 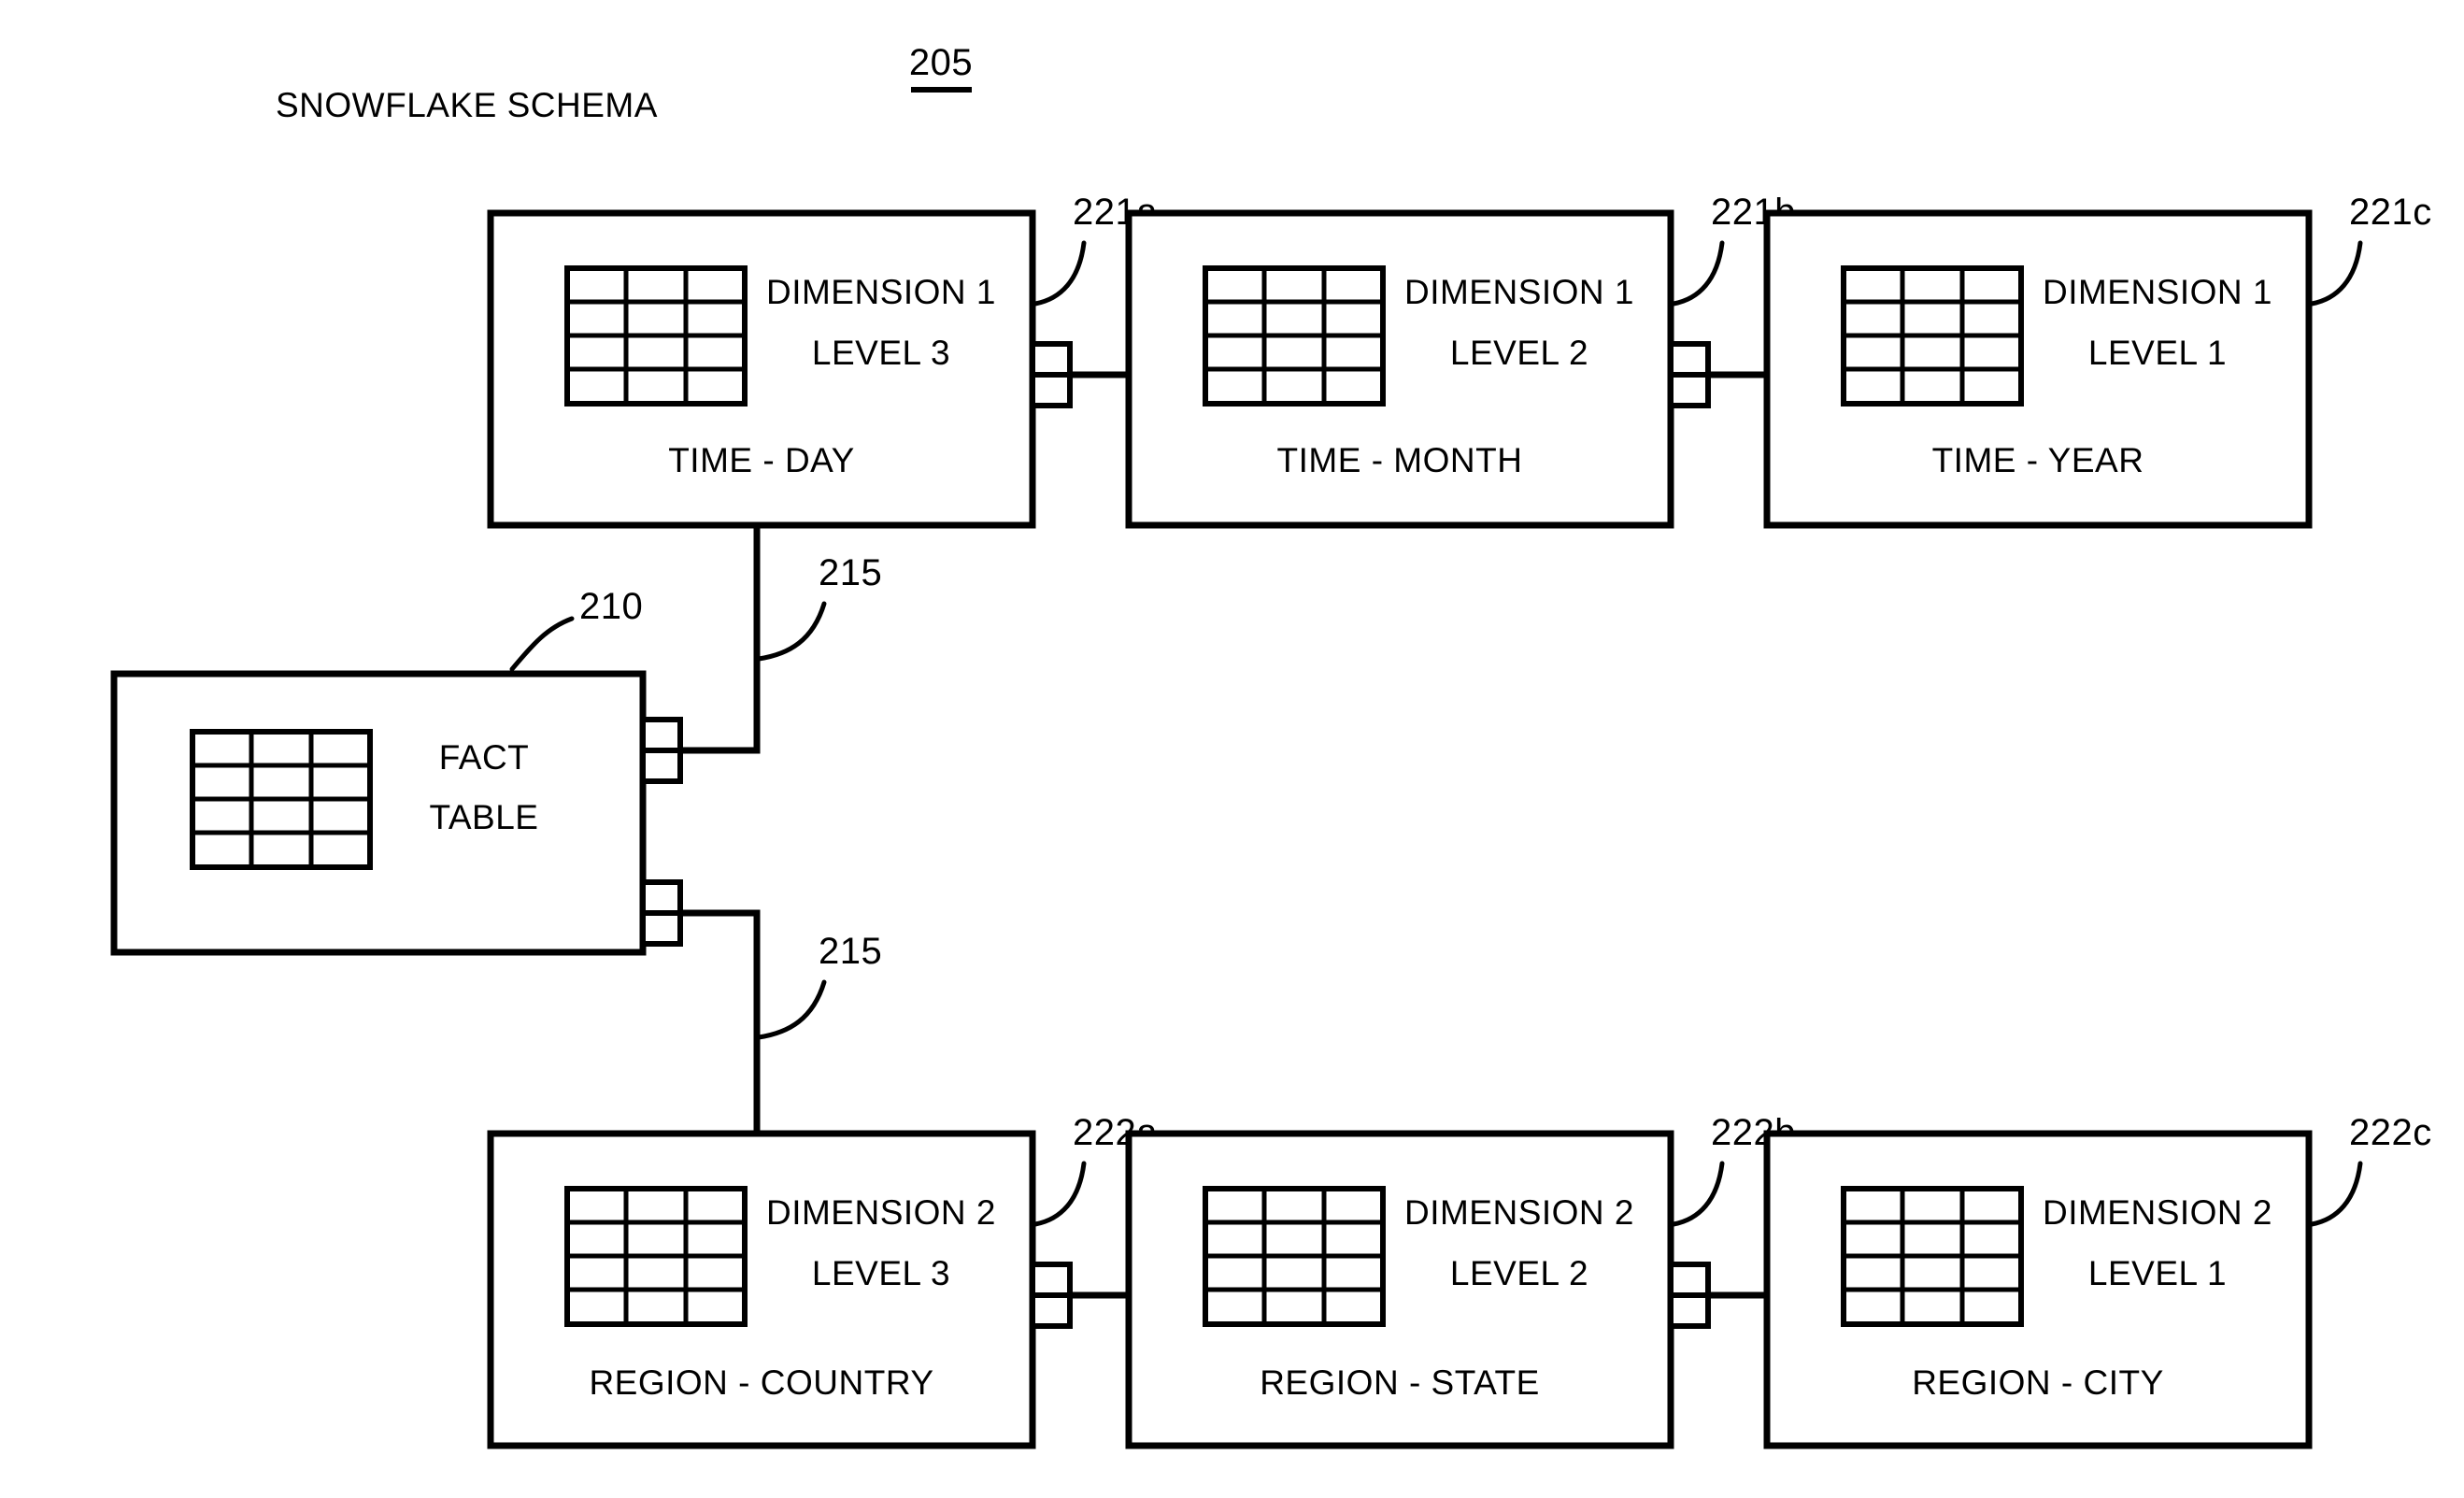 What do you see at coordinates (2157, 353) in the screenshot?
I see `dimension-box-221c-level: LEVEL 1` at bounding box center [2157, 353].